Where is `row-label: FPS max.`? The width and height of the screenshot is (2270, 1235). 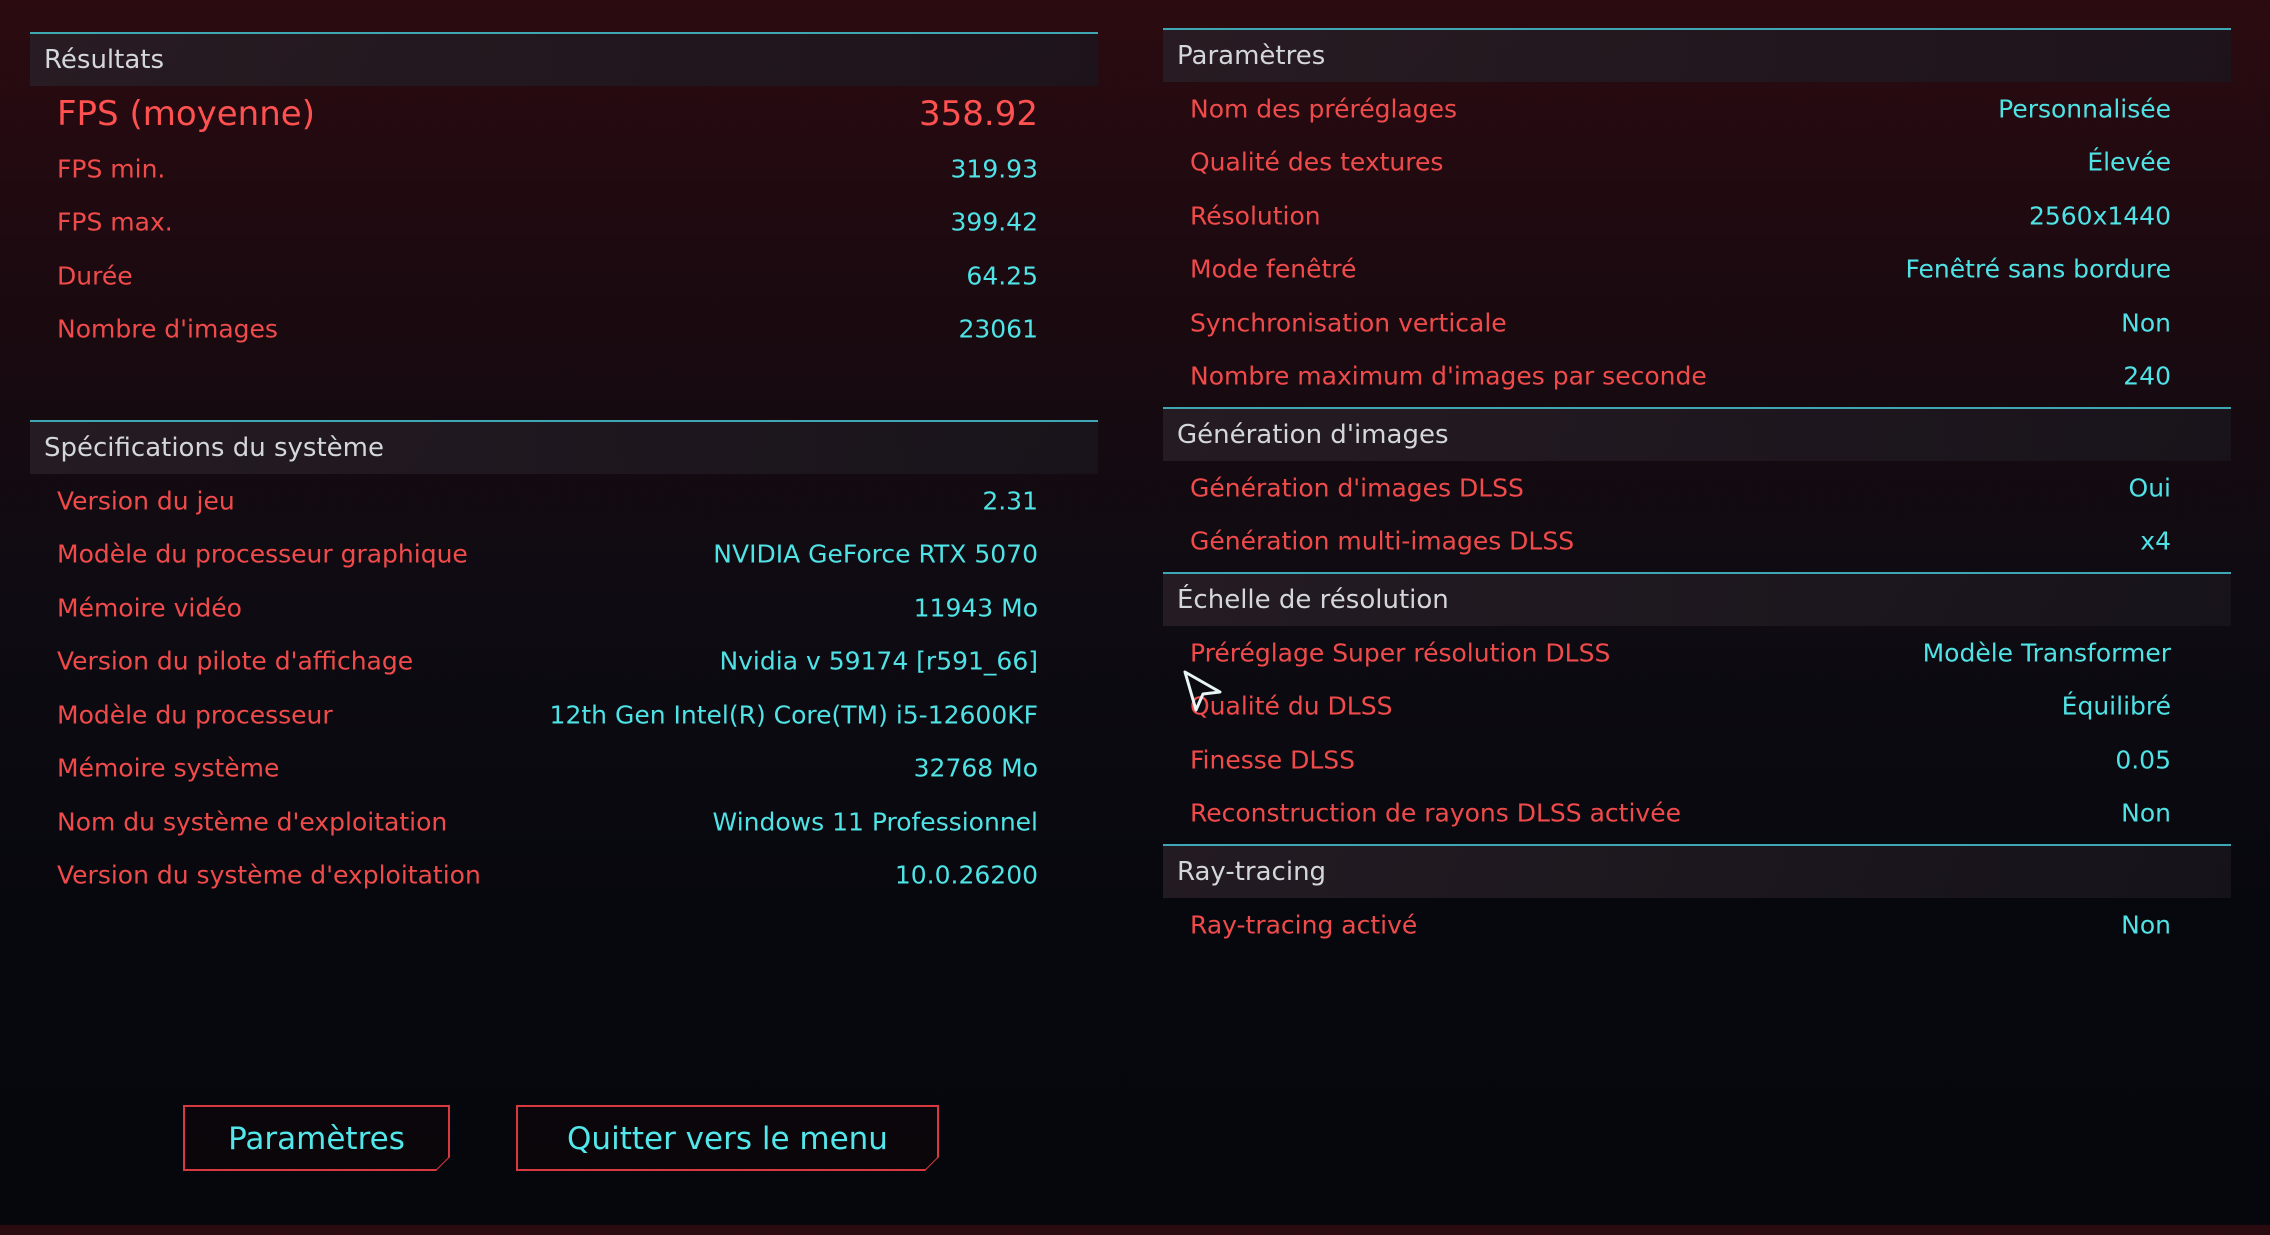 row-label: FPS max. is located at coordinates (115, 222).